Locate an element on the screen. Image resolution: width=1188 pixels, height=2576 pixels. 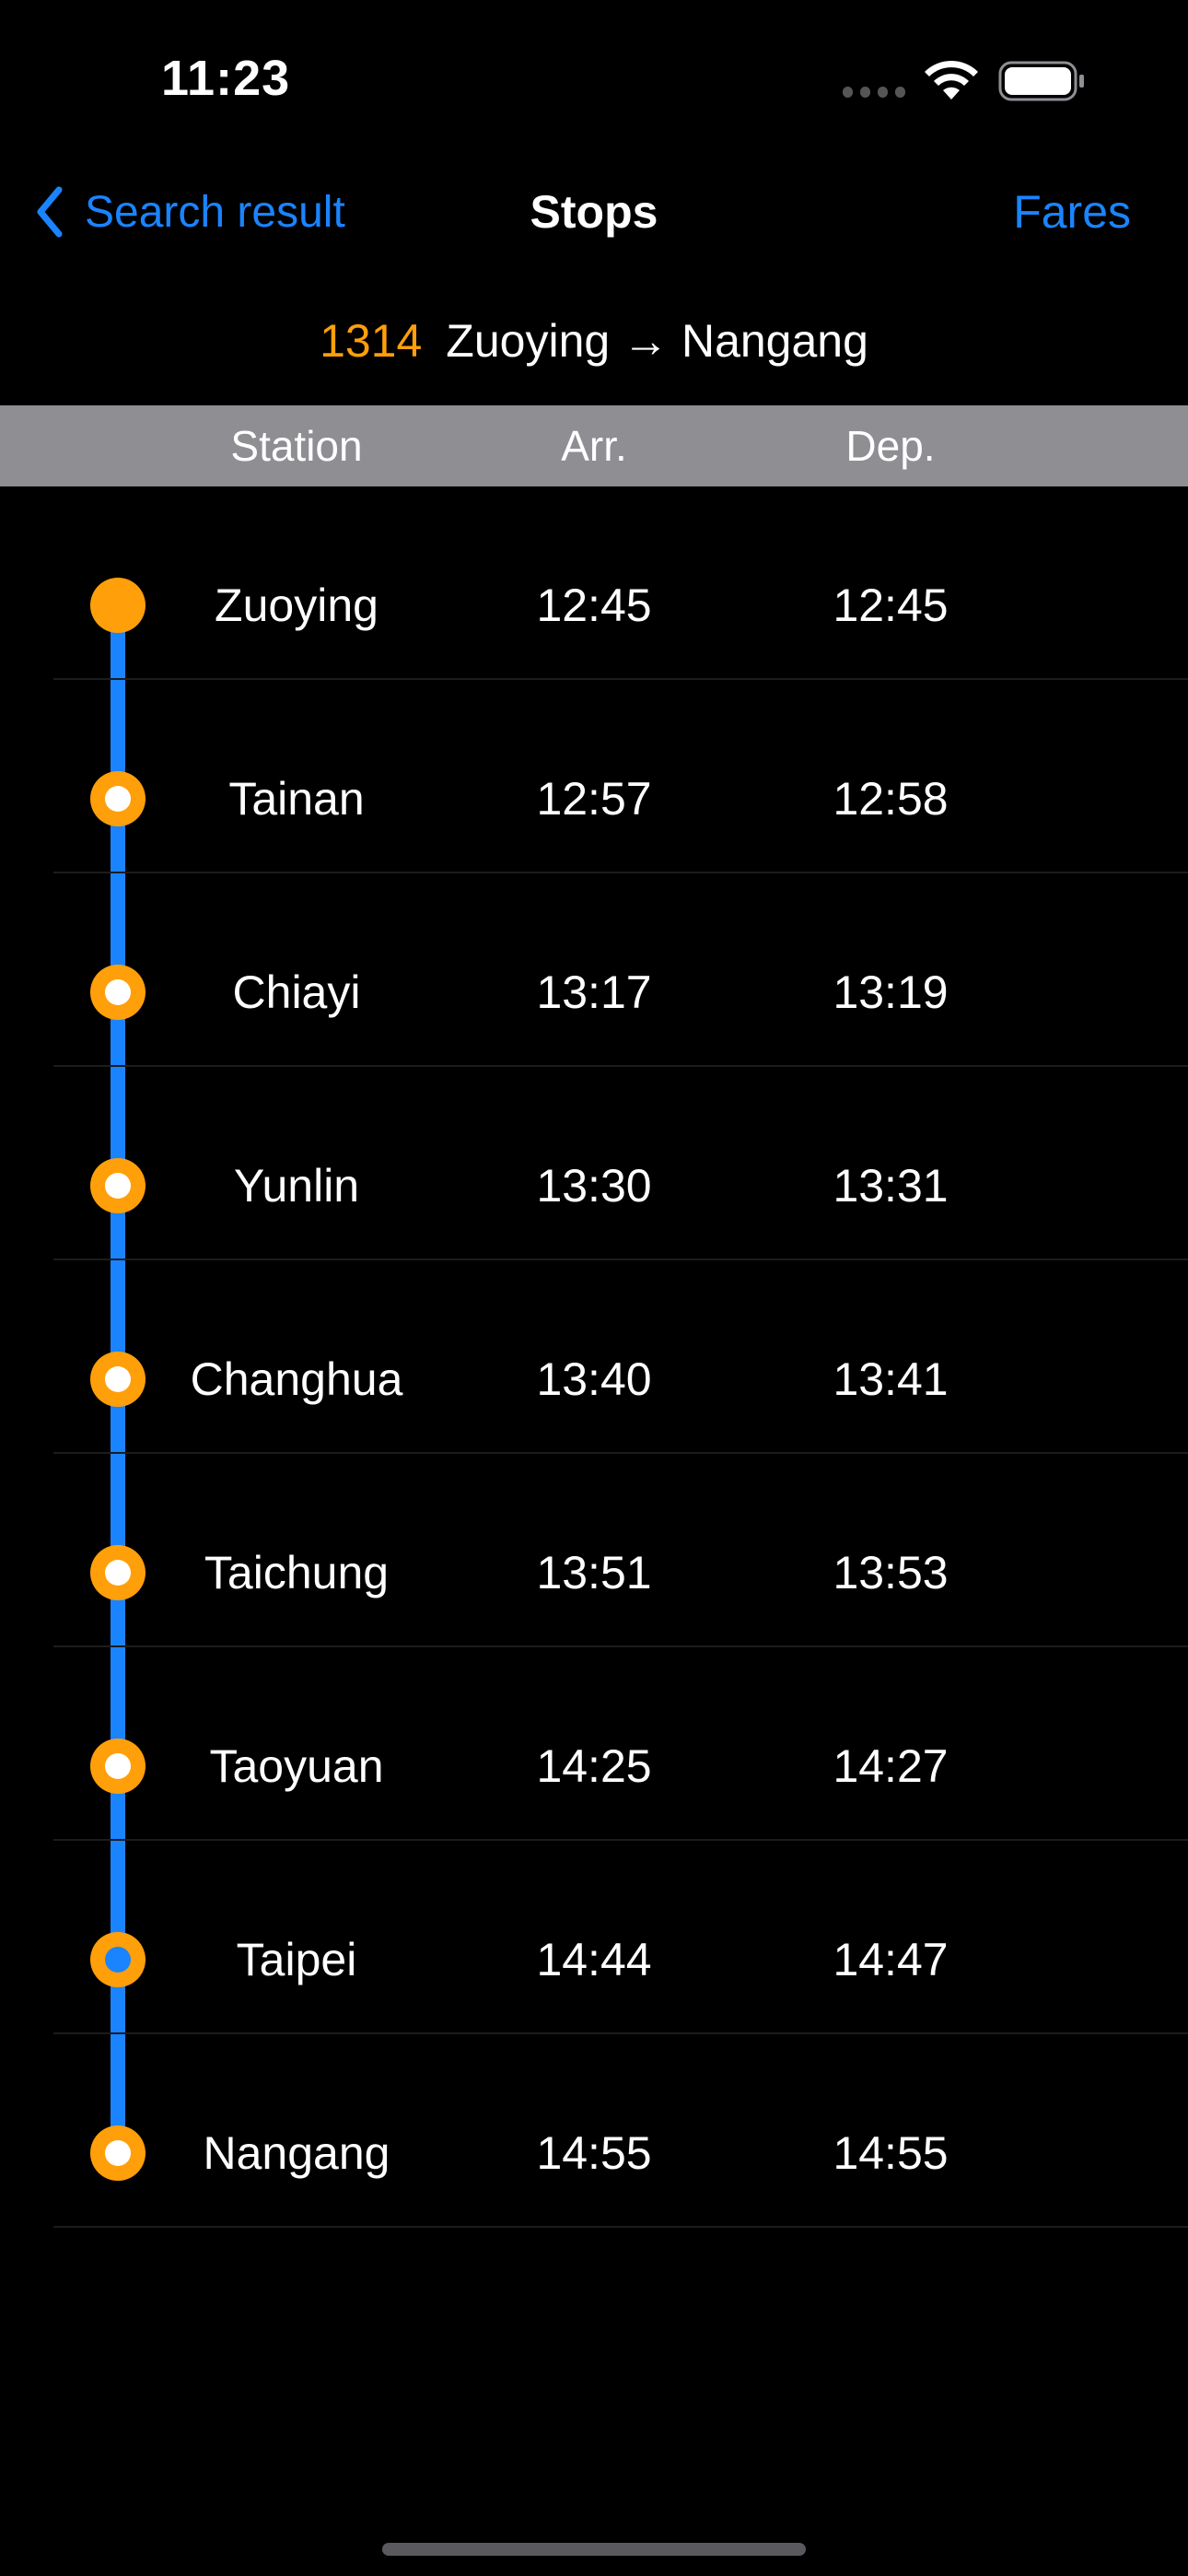
stop-row: Taipei 14:44 14:47 is located at coordinates (594, 1937).